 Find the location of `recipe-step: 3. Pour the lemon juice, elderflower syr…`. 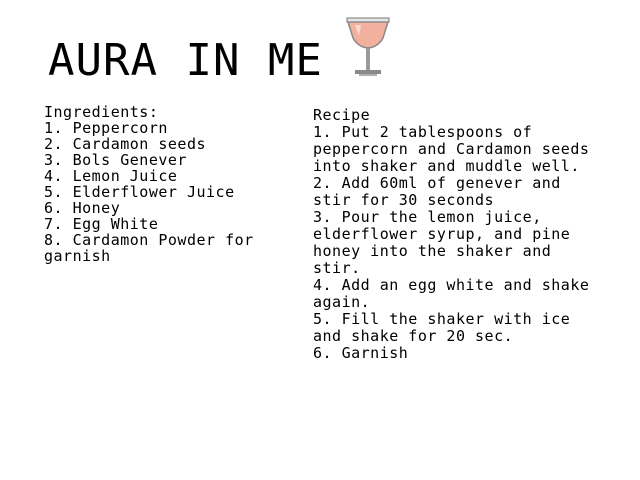

recipe-step: 3. Pour the lemon juice, elderflower syr… is located at coordinates (442, 242).